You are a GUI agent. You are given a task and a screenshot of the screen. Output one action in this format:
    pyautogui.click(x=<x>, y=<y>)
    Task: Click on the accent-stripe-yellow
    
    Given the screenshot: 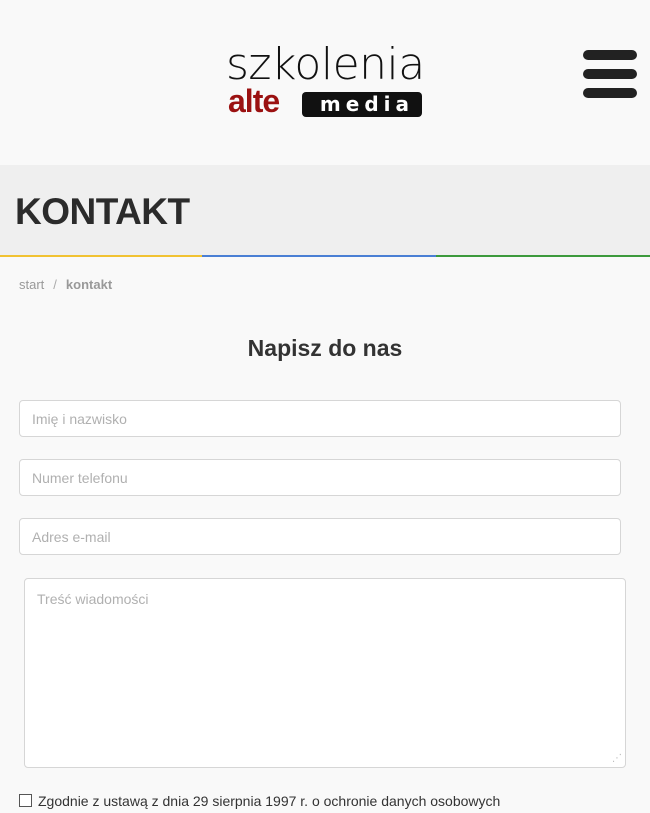 What is the action you would take?
    pyautogui.click(x=101, y=256)
    